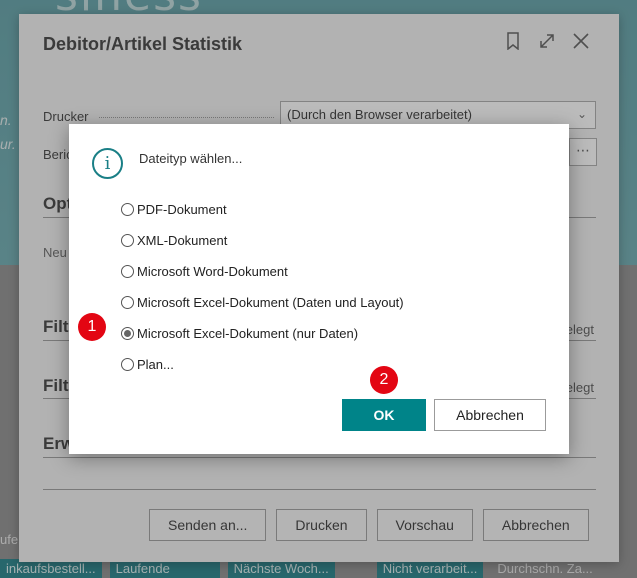 This screenshot has width=637, height=578. Describe the element at coordinates (92, 327) in the screenshot. I see `annotation-marker-1: 1` at that location.